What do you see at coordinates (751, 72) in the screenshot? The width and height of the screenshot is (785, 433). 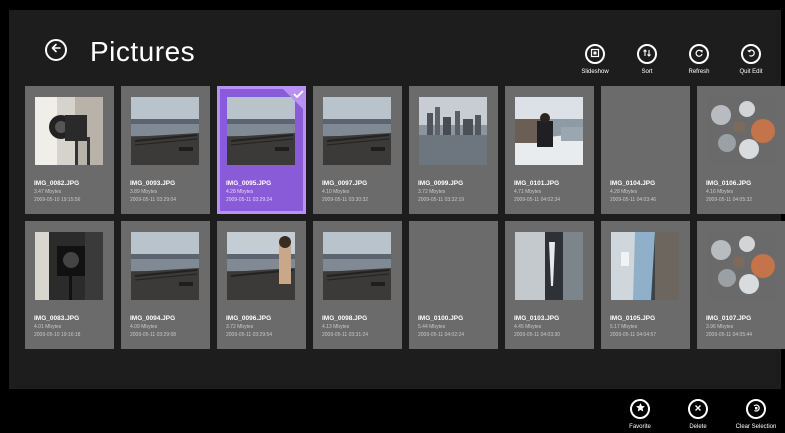 I see `quit-edit-label: Quit Edit` at bounding box center [751, 72].